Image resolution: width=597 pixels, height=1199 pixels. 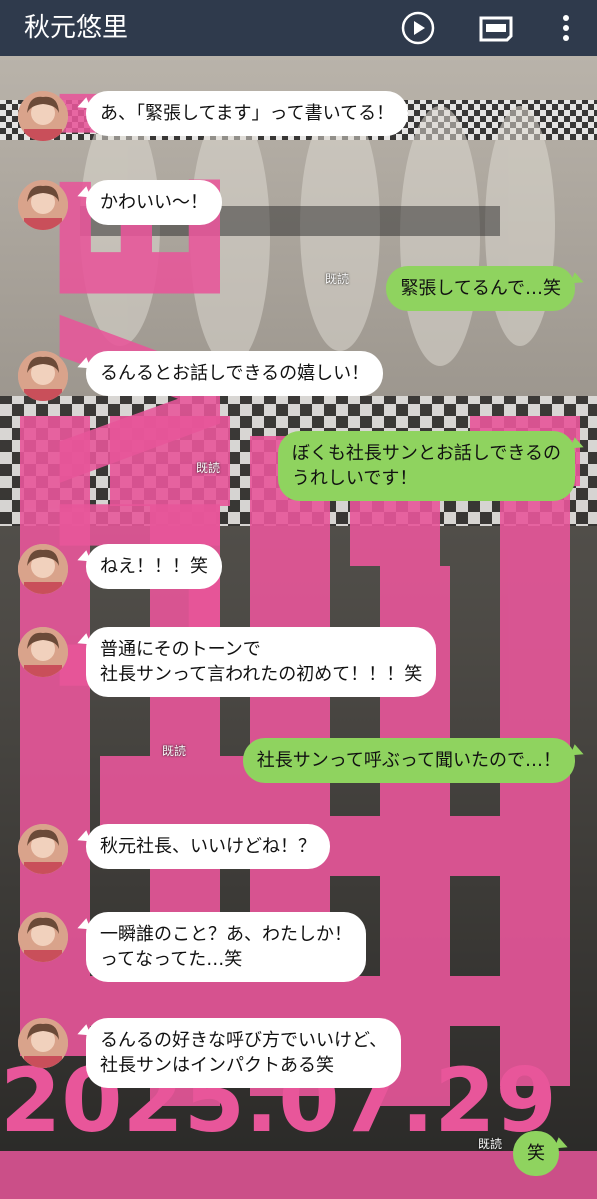 I want to click on incoming-message: かわいい〜！, so click(x=154, y=202).